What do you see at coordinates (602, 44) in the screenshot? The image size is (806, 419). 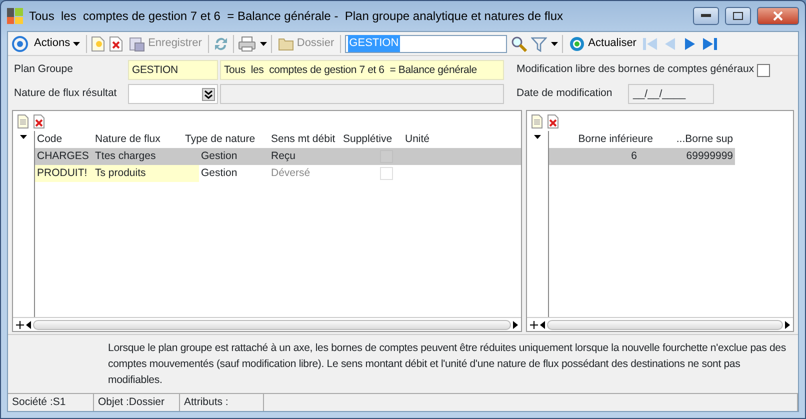 I see `refresh-button: Actualiser` at bounding box center [602, 44].